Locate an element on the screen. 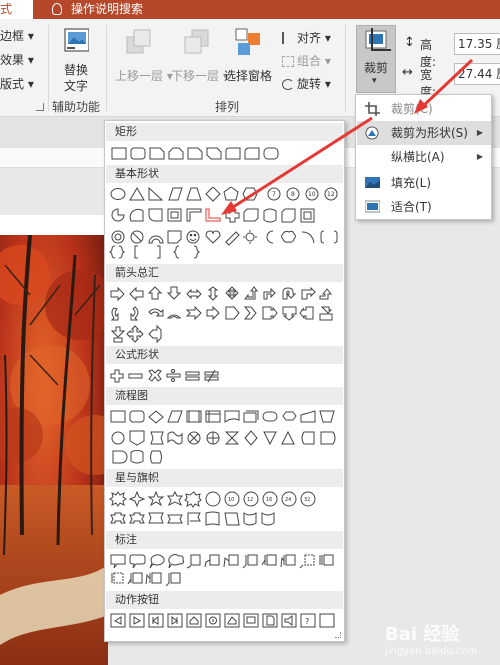 This screenshot has height=665, width=500. height-label: 高度: is located at coordinates (428, 53).